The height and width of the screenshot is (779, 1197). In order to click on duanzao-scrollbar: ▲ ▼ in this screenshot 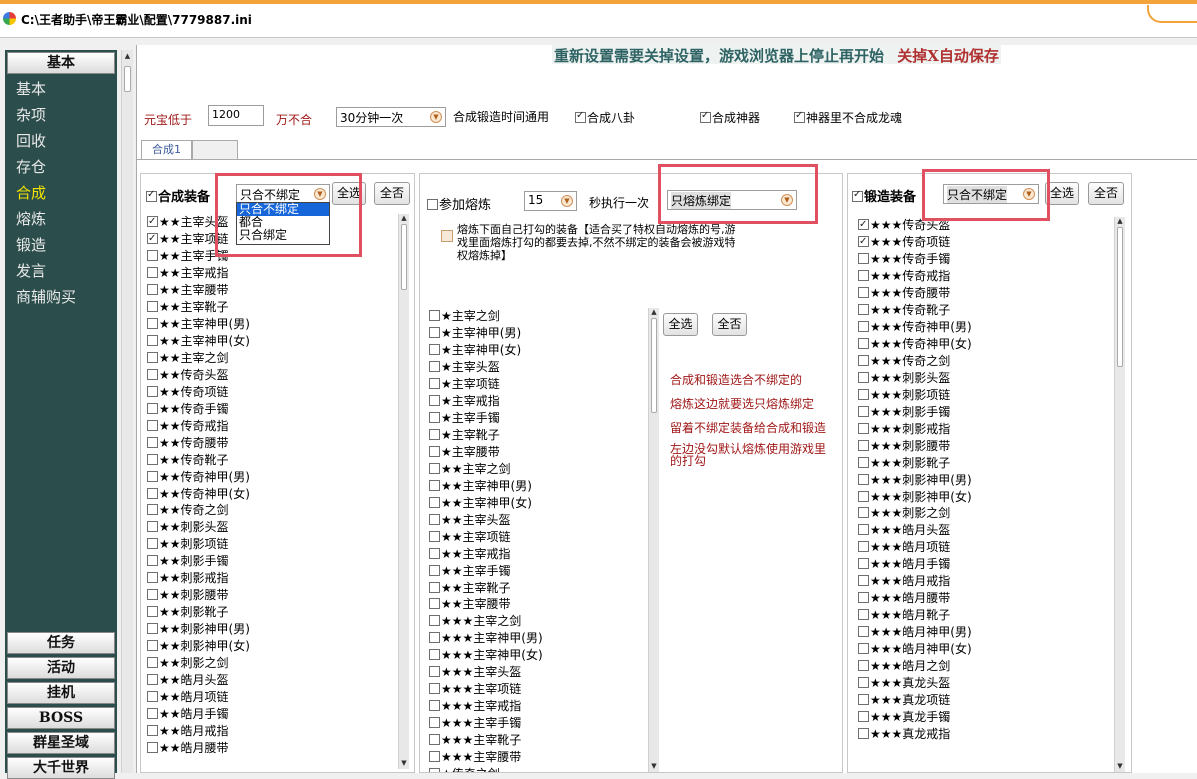, I will do `click(1119, 494)`.